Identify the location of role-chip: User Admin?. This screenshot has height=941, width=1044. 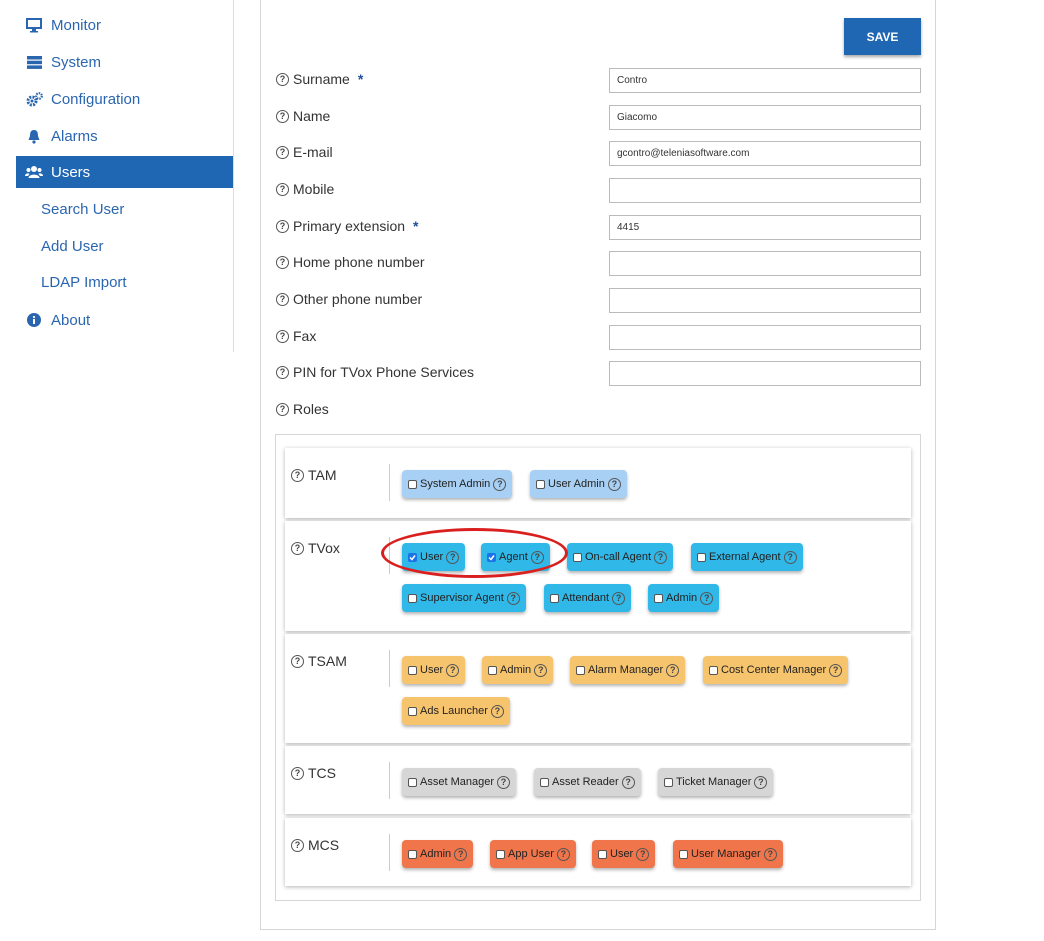
(578, 484).